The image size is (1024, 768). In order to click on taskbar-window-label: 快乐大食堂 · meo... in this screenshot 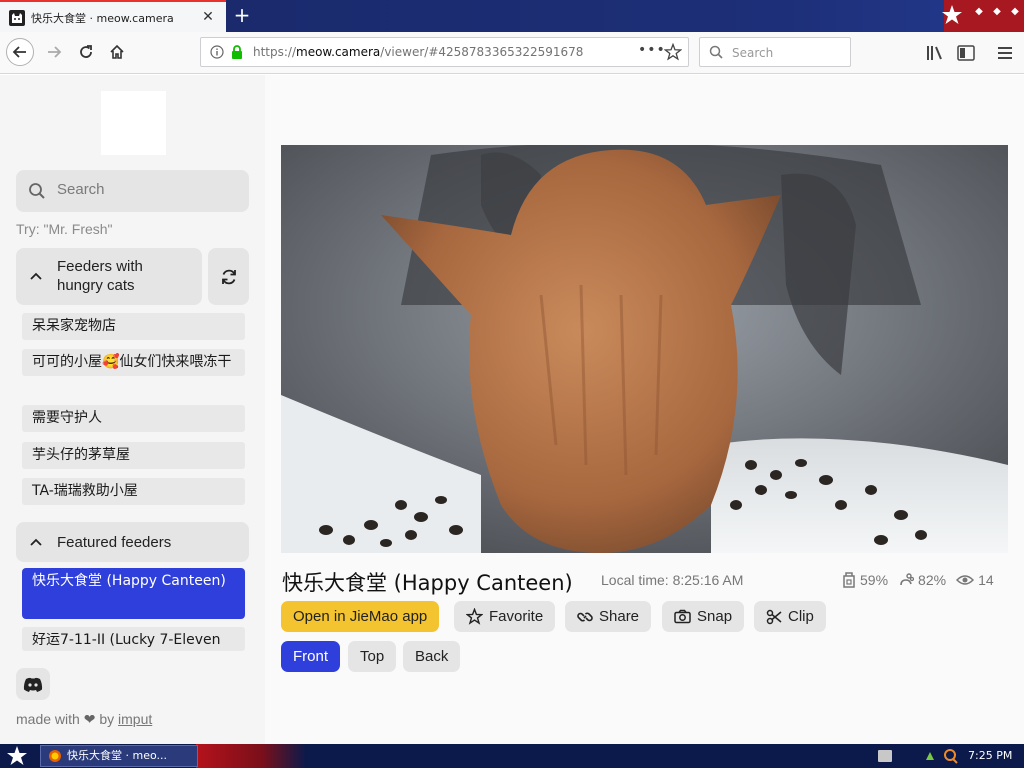, I will do `click(117, 755)`.